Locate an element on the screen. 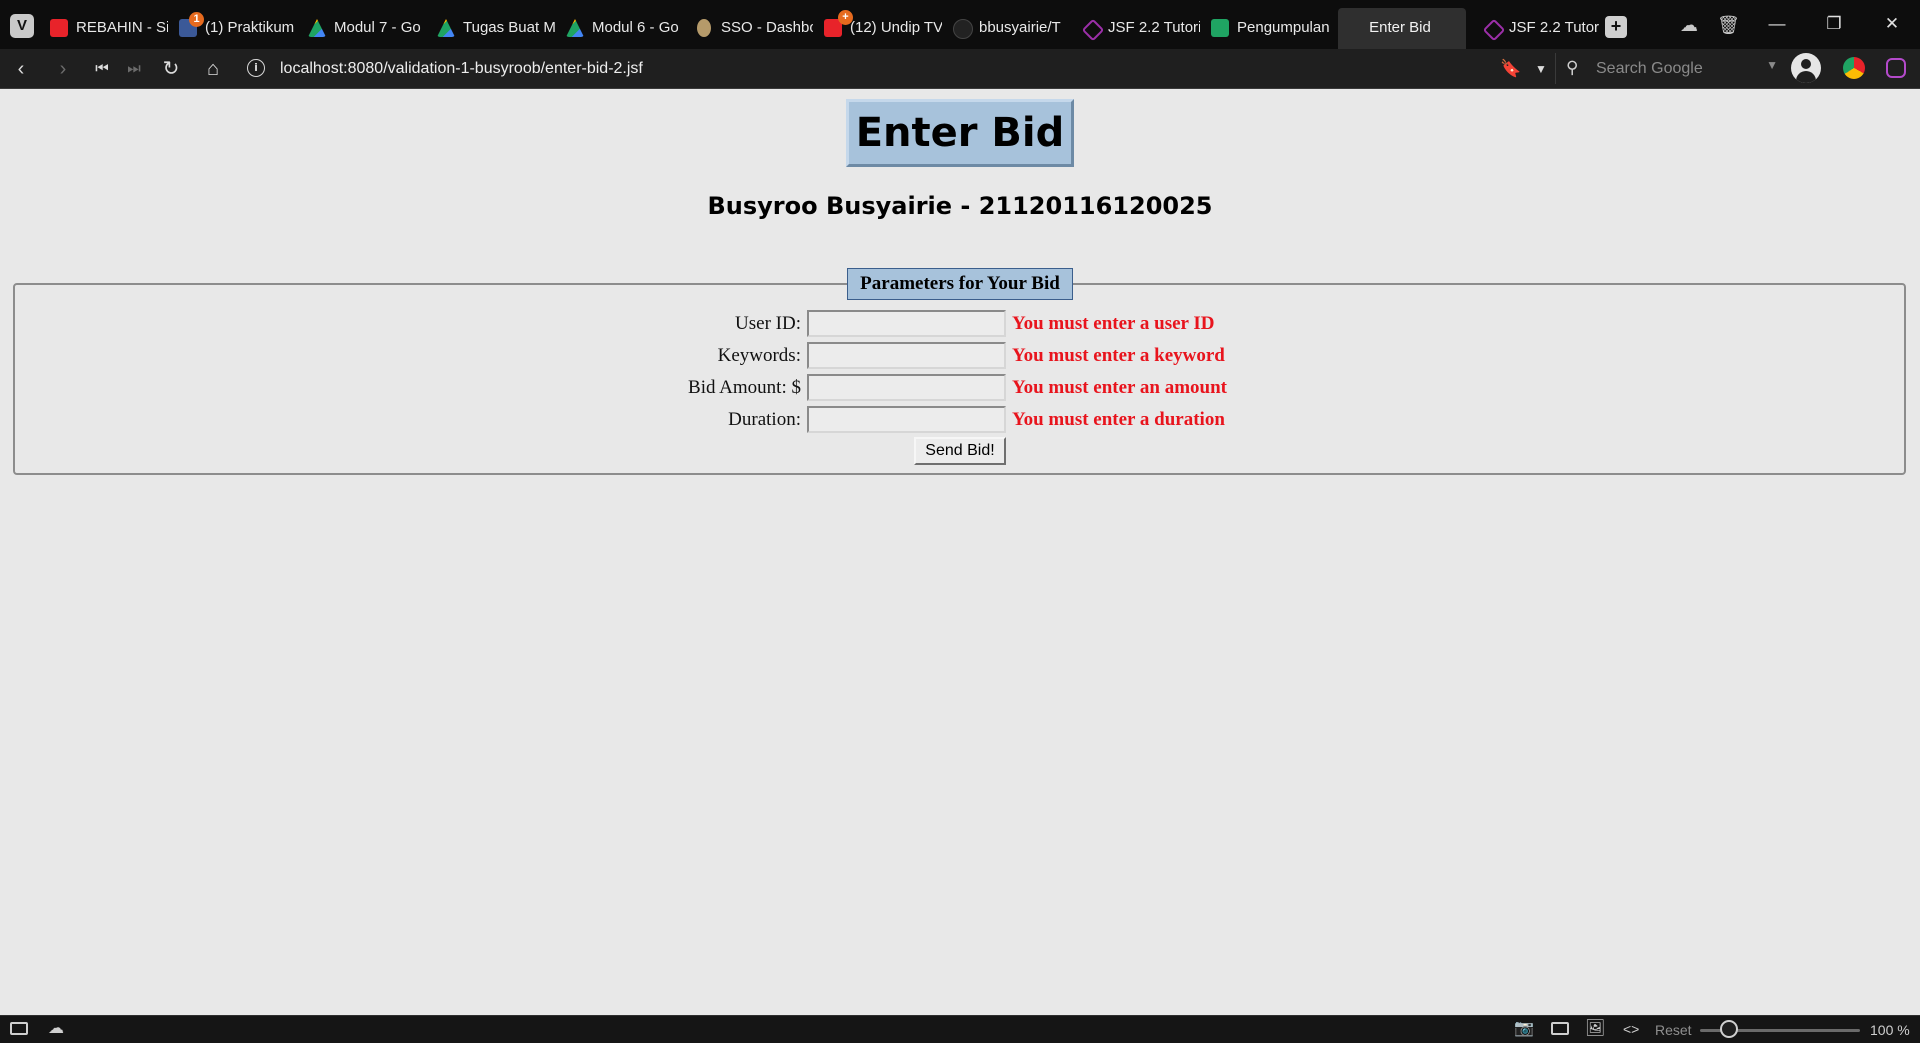  site-info-icon: i is located at coordinates (256, 68).